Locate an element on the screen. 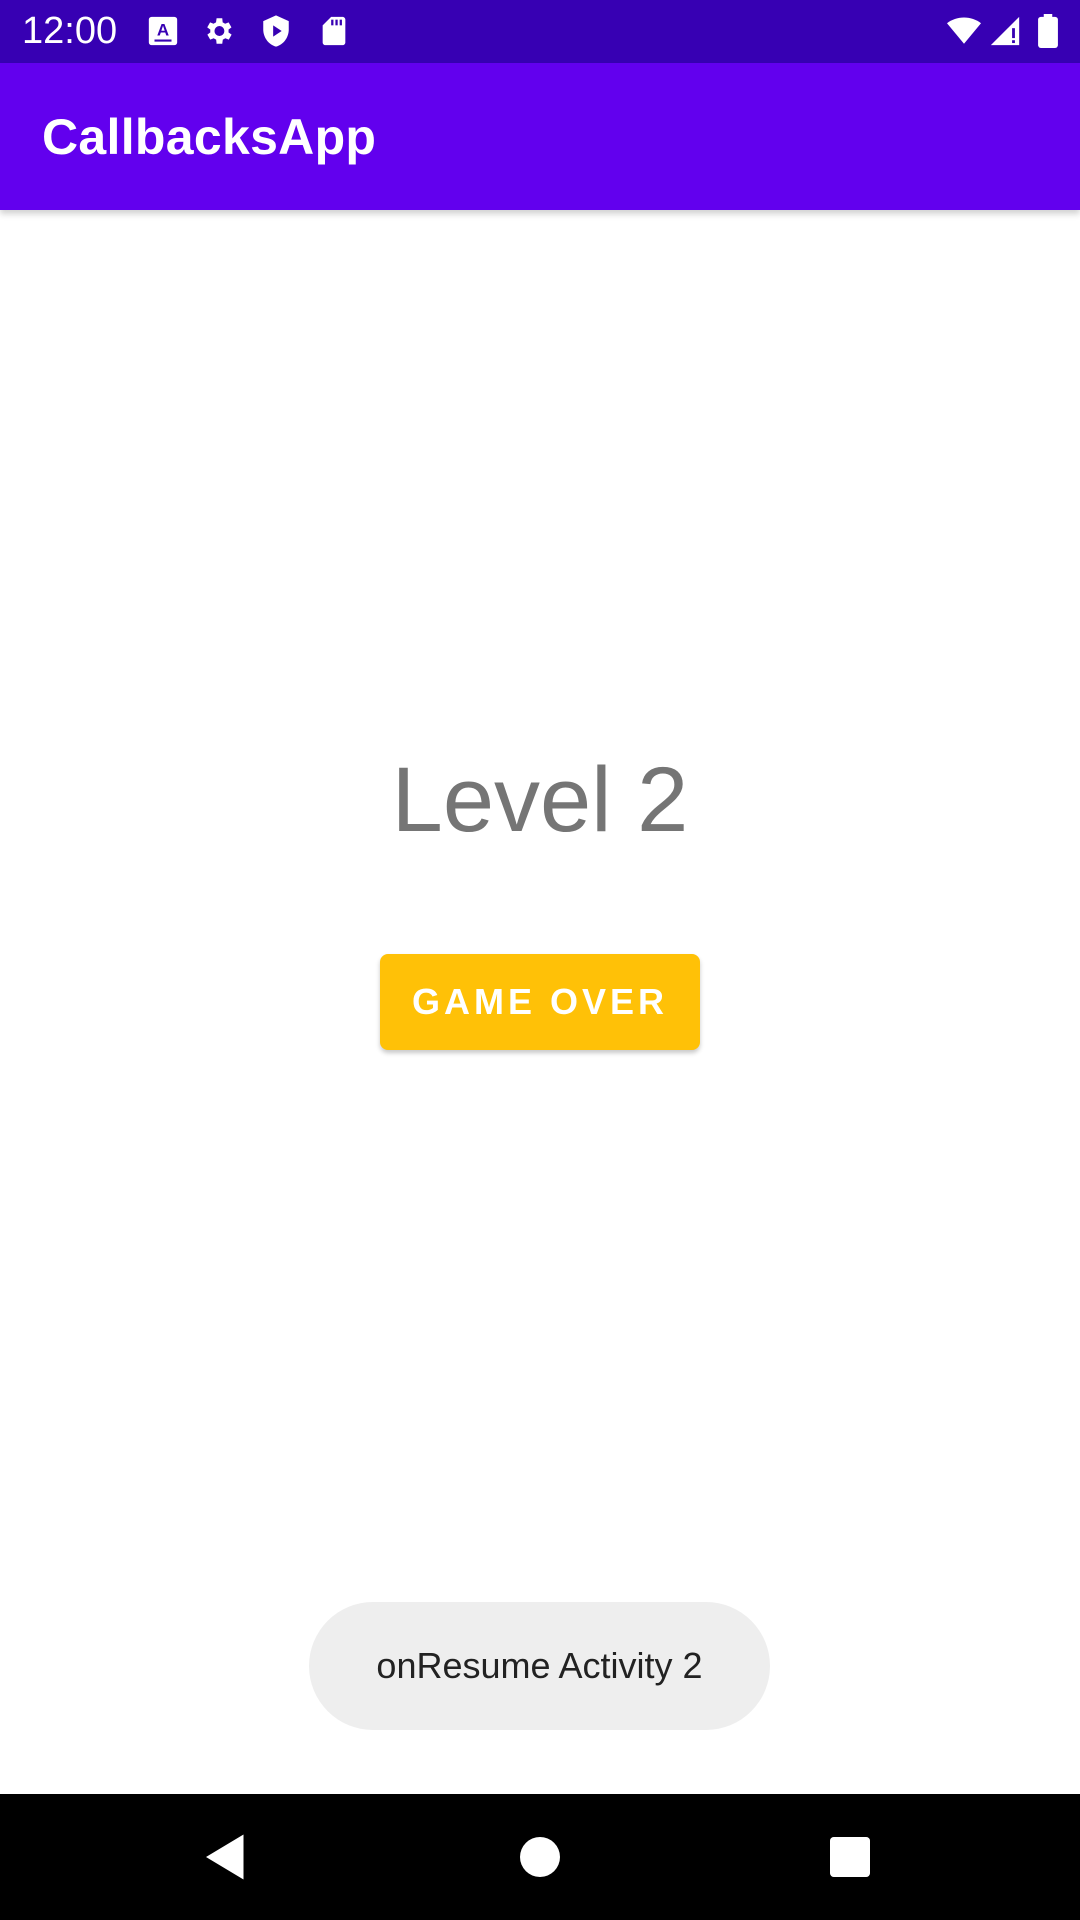  recents-icon is located at coordinates (850, 1857).